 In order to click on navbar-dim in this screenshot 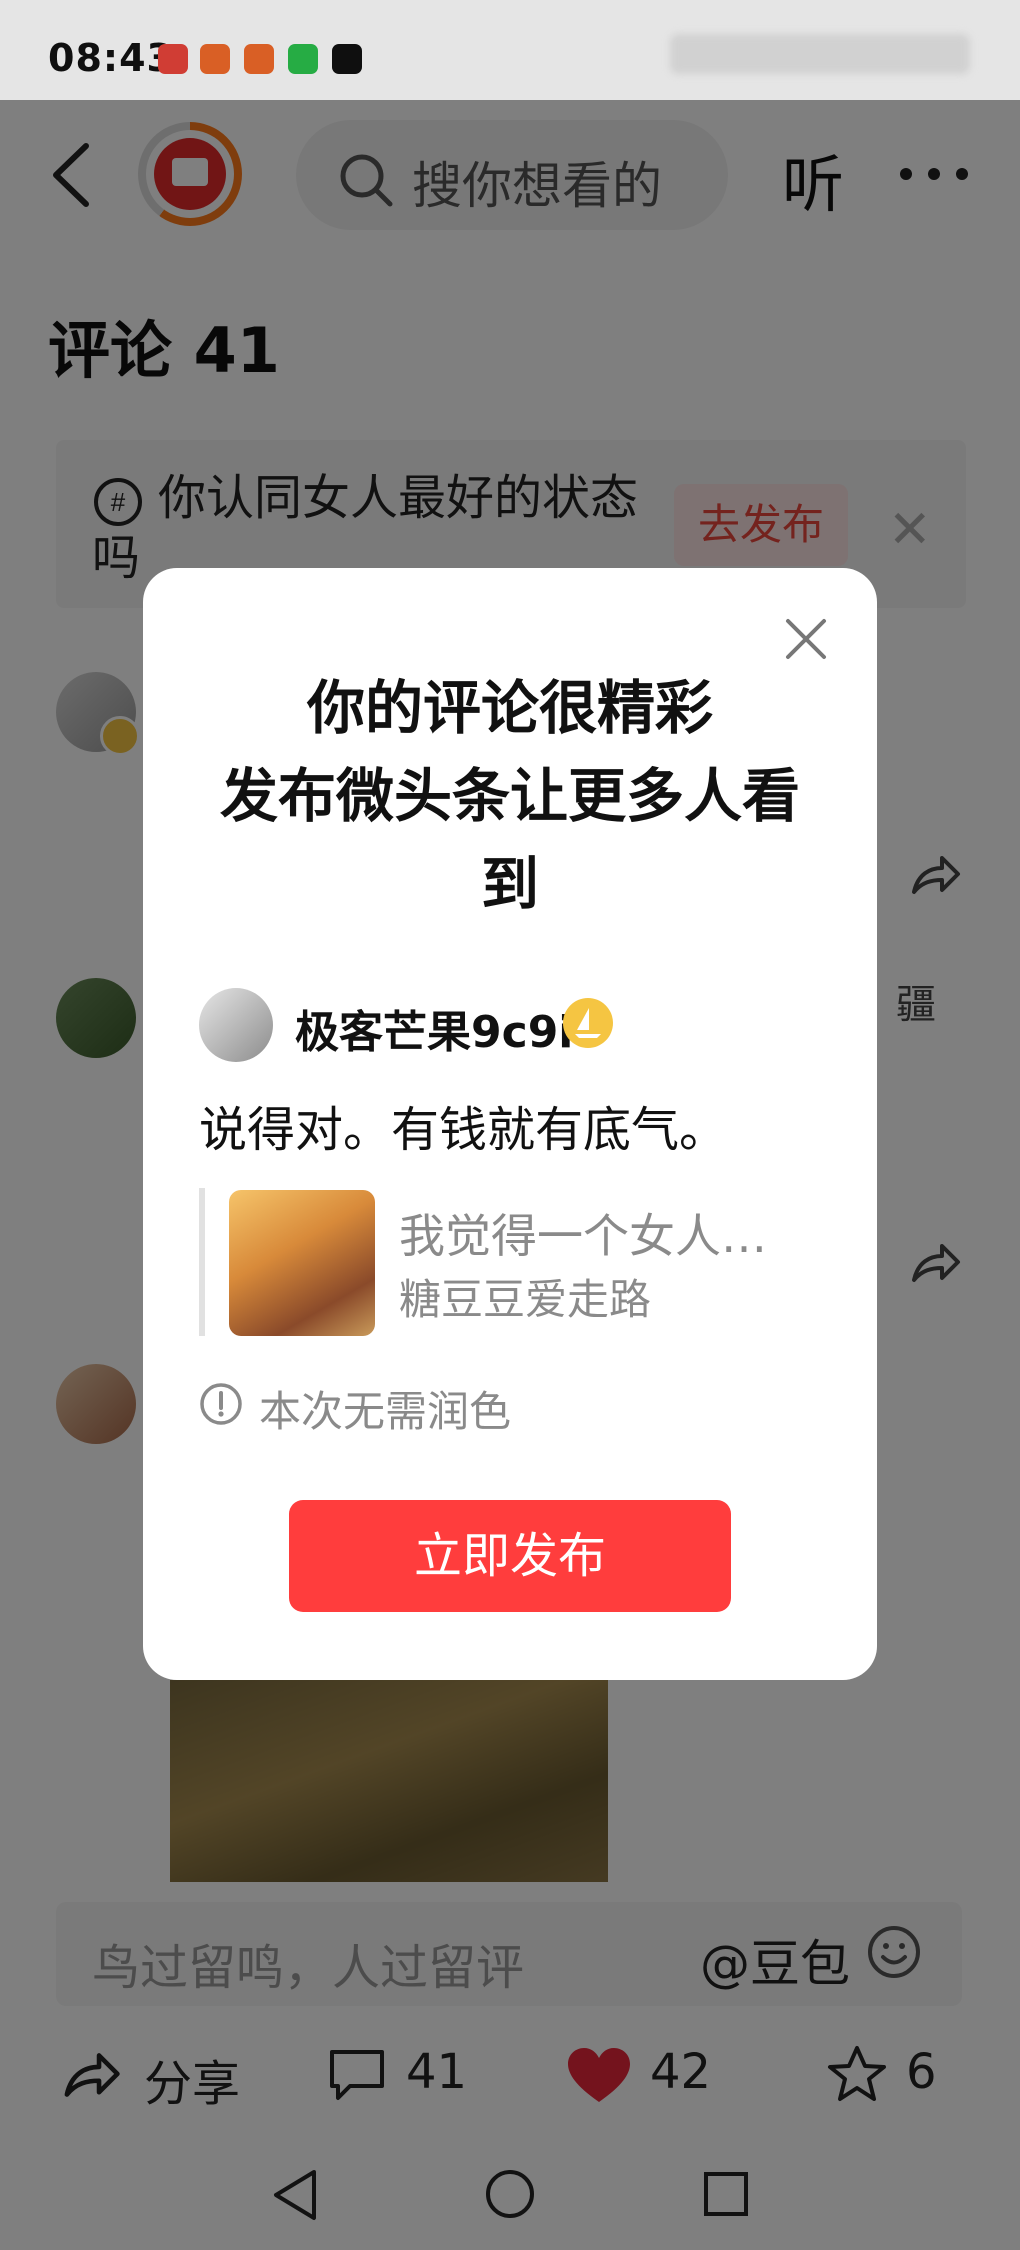, I will do `click(510, 2195)`.